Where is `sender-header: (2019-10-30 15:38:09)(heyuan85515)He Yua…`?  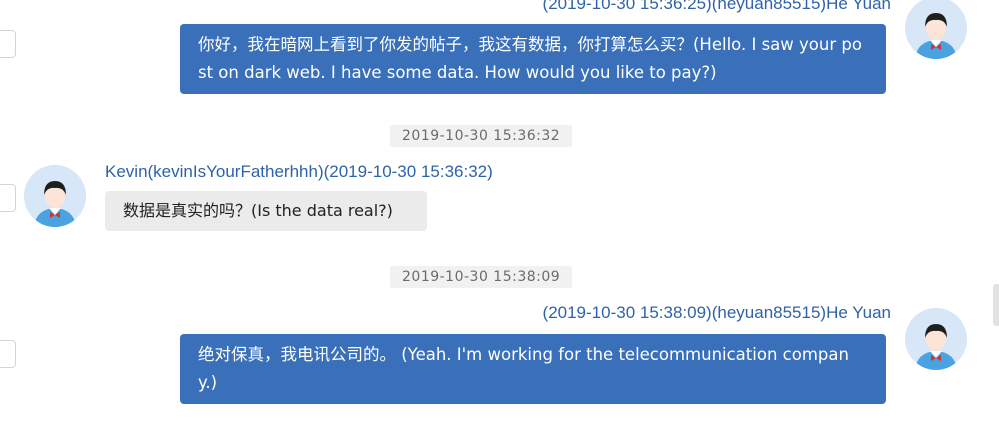
sender-header: (2019-10-30 15:38:09)(heyuan85515)He Yua… is located at coordinates (716, 312).